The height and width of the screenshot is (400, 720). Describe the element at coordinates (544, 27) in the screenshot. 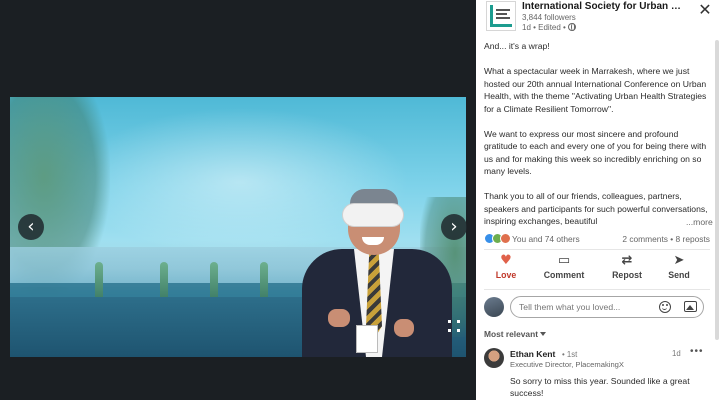

I see `post-time: 1d • Edited •` at that location.